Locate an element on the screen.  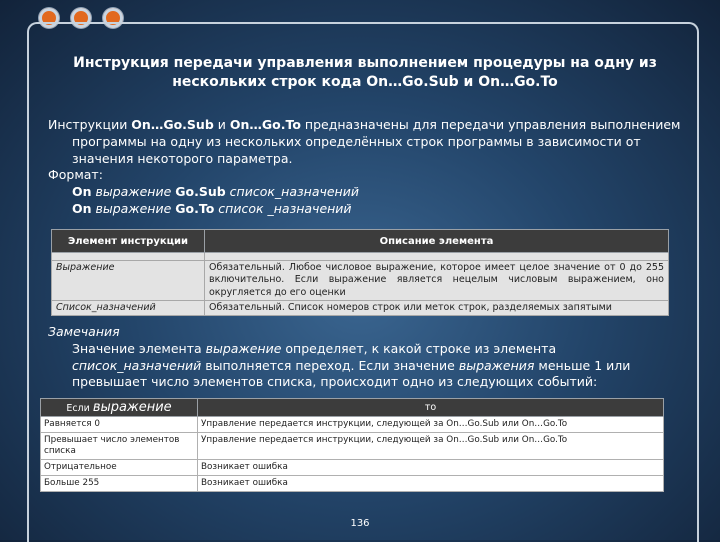
column-header-element: Элемент инструкции is located at coordinates (128, 241).